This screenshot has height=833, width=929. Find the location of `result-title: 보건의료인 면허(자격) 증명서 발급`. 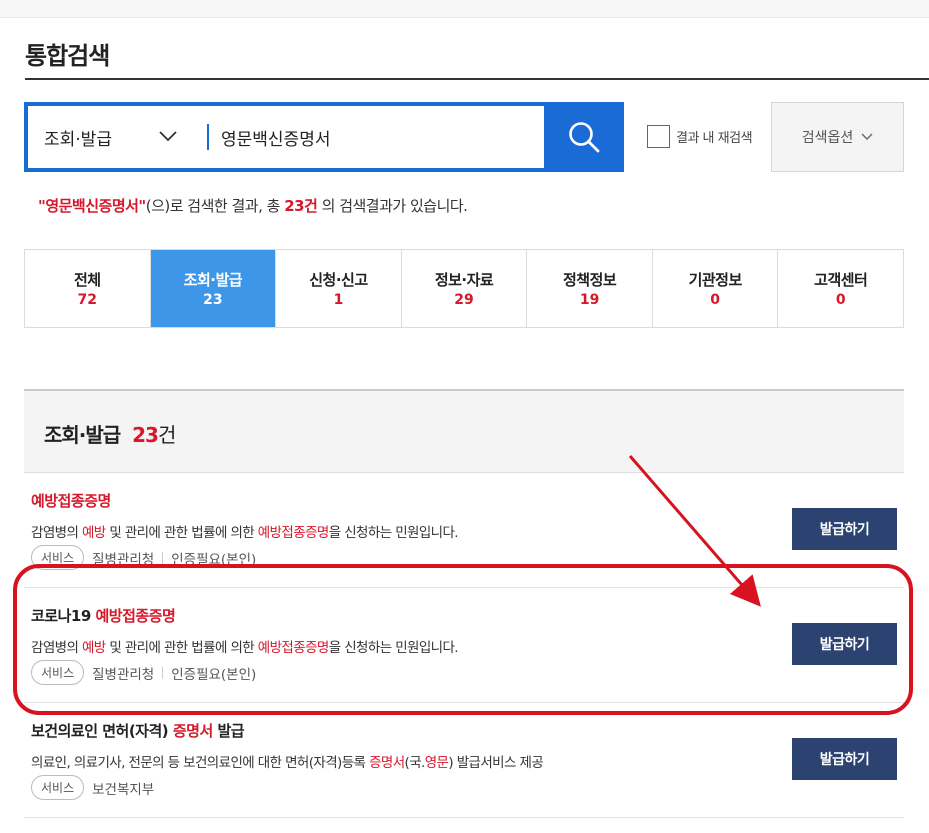

result-title: 보건의료인 면허(자격) 증명서 발급 is located at coordinates (138, 730).